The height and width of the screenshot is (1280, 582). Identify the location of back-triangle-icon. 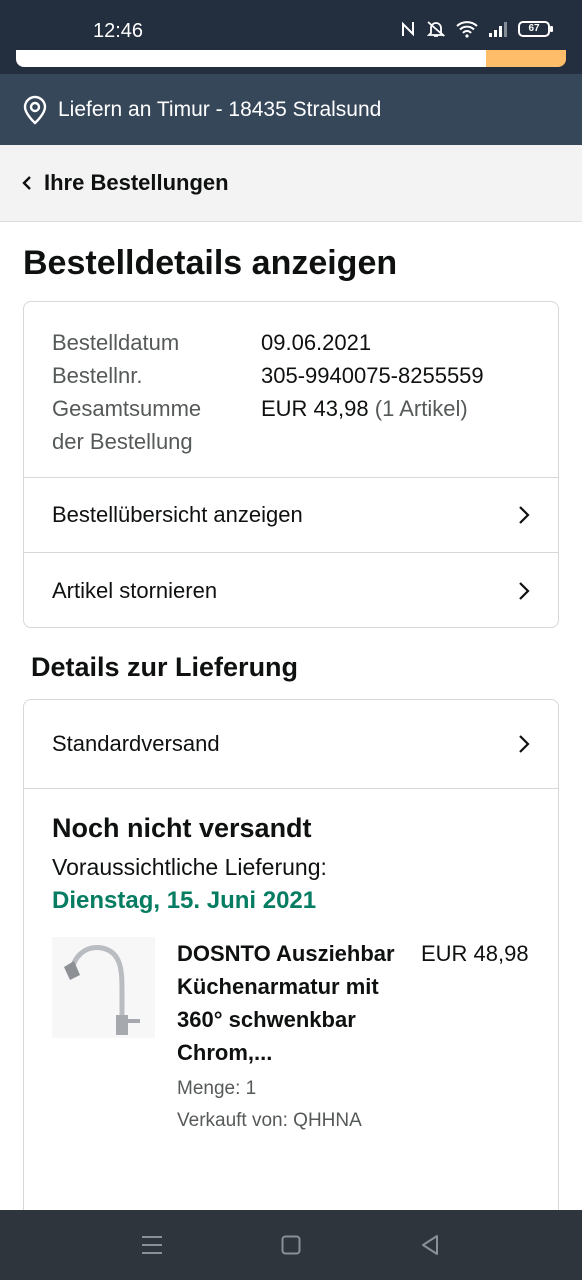
(430, 1245).